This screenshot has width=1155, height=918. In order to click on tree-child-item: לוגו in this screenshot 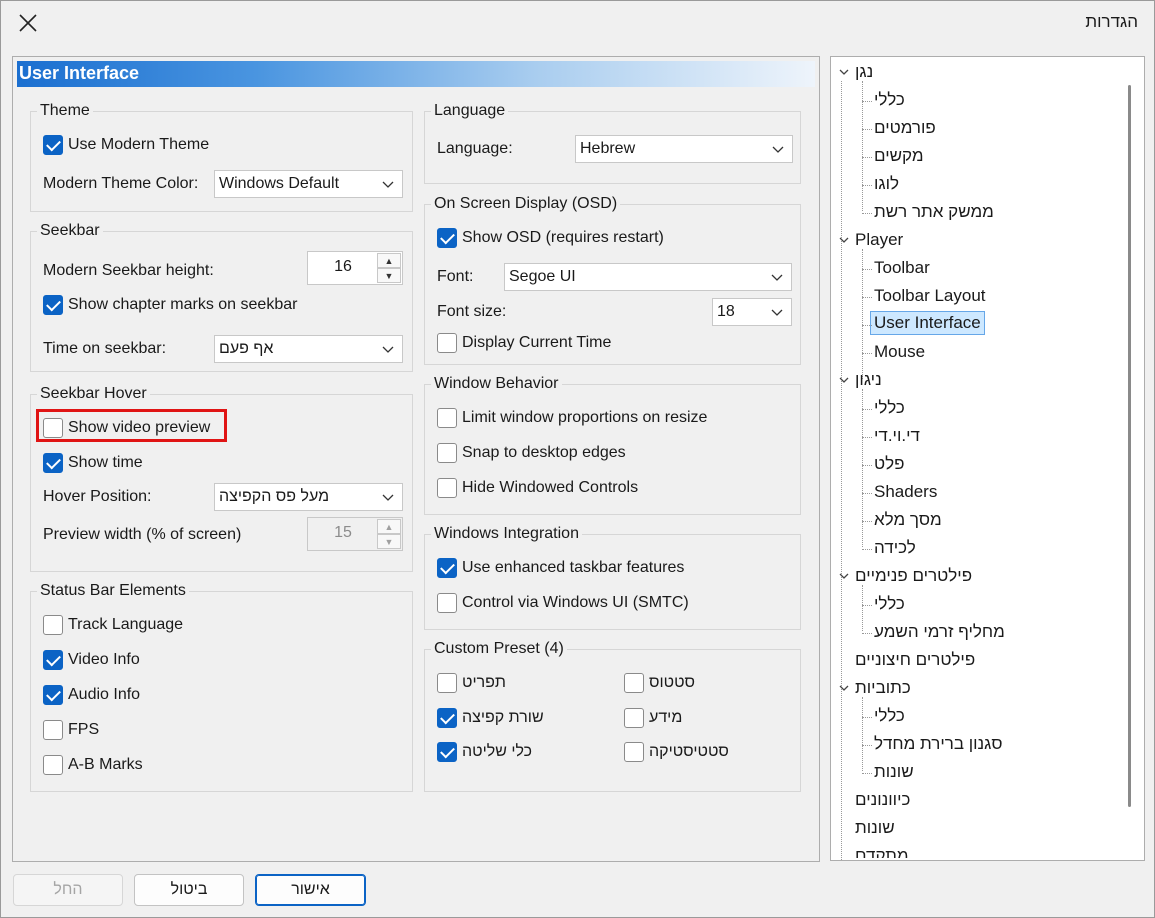, I will do `click(886, 184)`.